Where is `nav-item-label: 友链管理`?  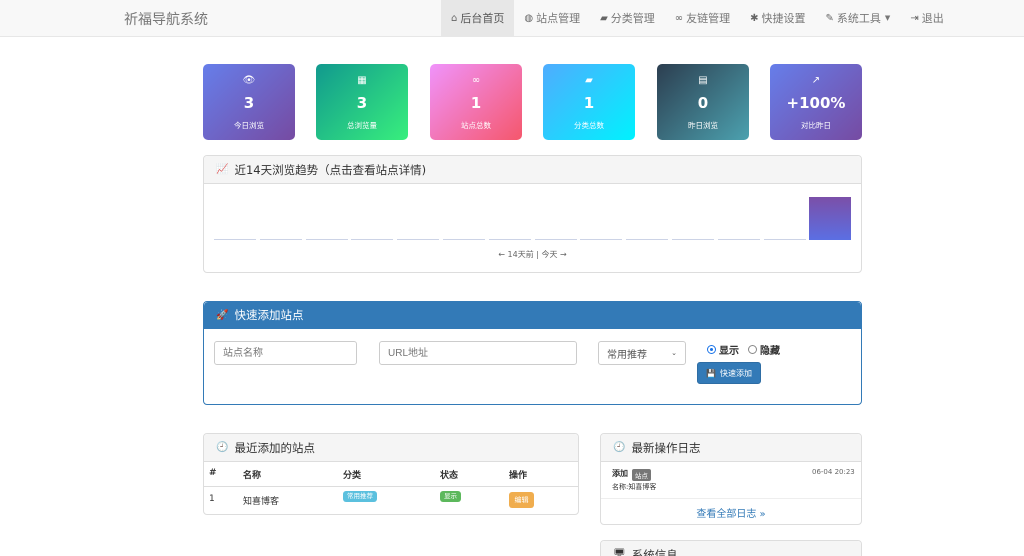
nav-item-label: 友链管理 is located at coordinates (708, 18).